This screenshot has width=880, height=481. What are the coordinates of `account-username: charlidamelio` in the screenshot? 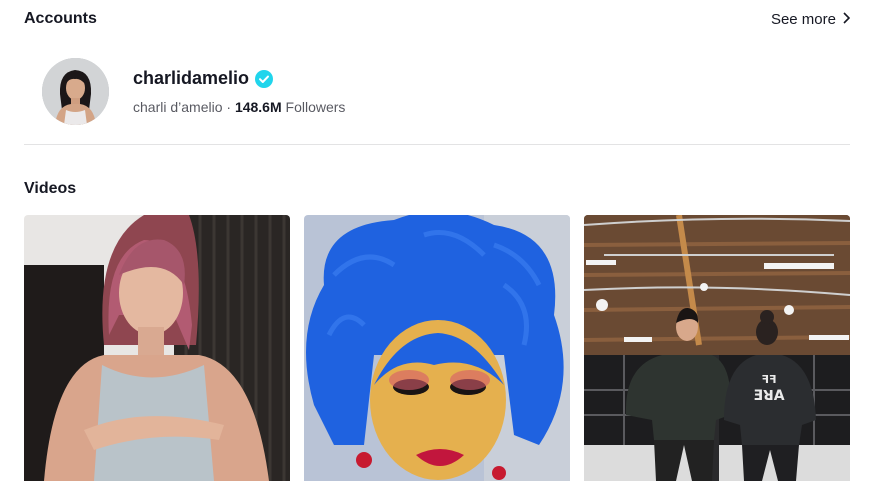 It's located at (191, 78).